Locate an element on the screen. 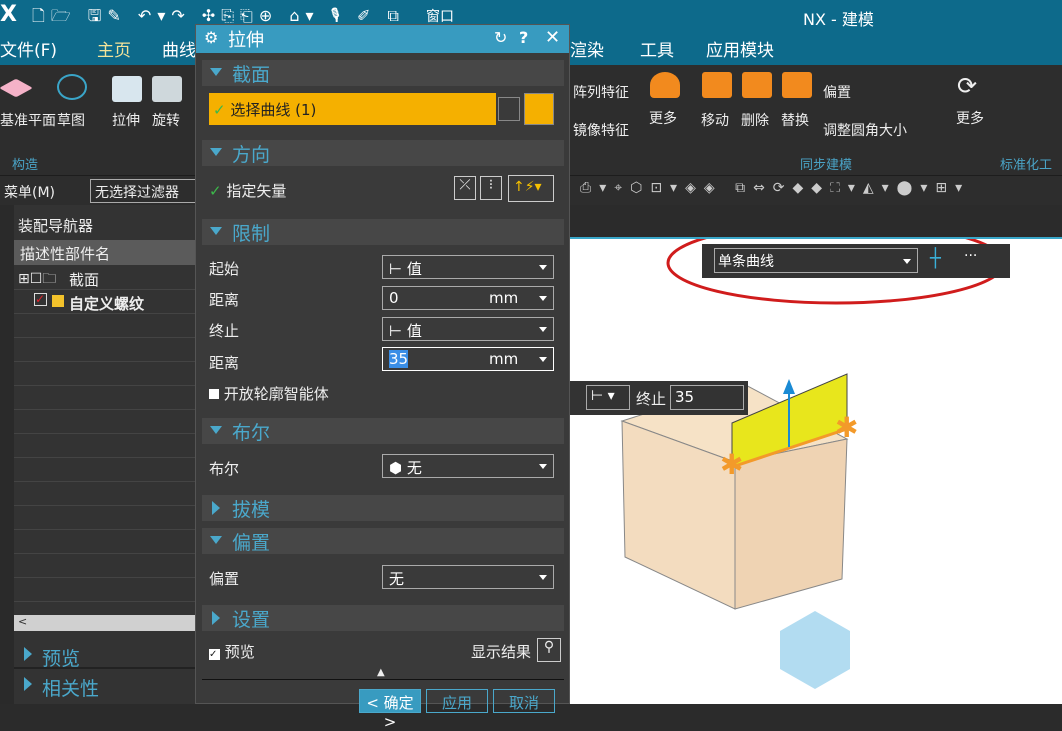 This screenshot has height=731, width=1062. vector-dialog-icon: ⁝ is located at coordinates (491, 188).